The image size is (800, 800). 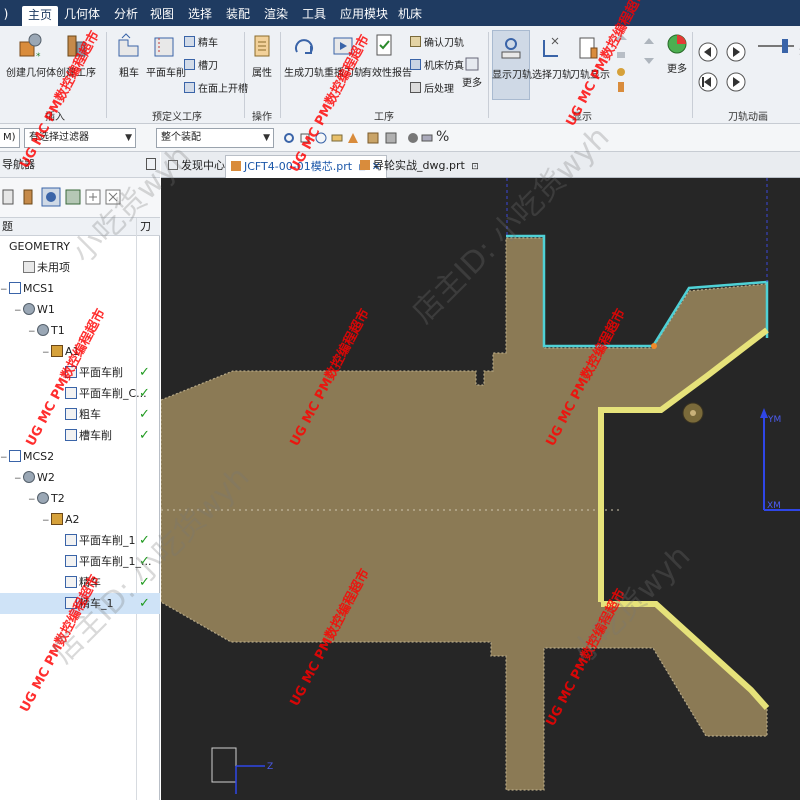 I want to click on display-nav-arrows, so click(x=649, y=65).